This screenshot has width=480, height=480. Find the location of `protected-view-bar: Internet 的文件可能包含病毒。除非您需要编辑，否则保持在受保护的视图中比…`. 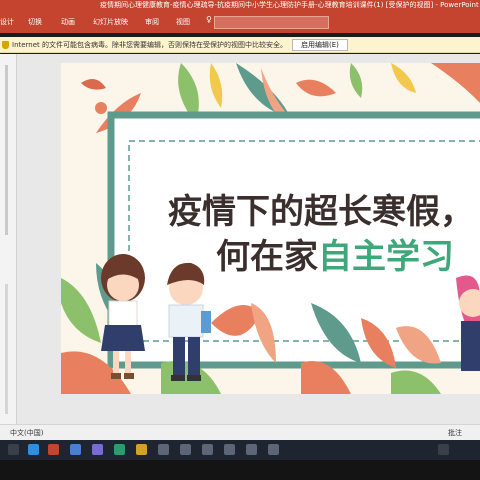

protected-view-bar: Internet 的文件可能包含病毒。除非您需要编辑，否则保持在受保护的视图中比… is located at coordinates (240, 45).